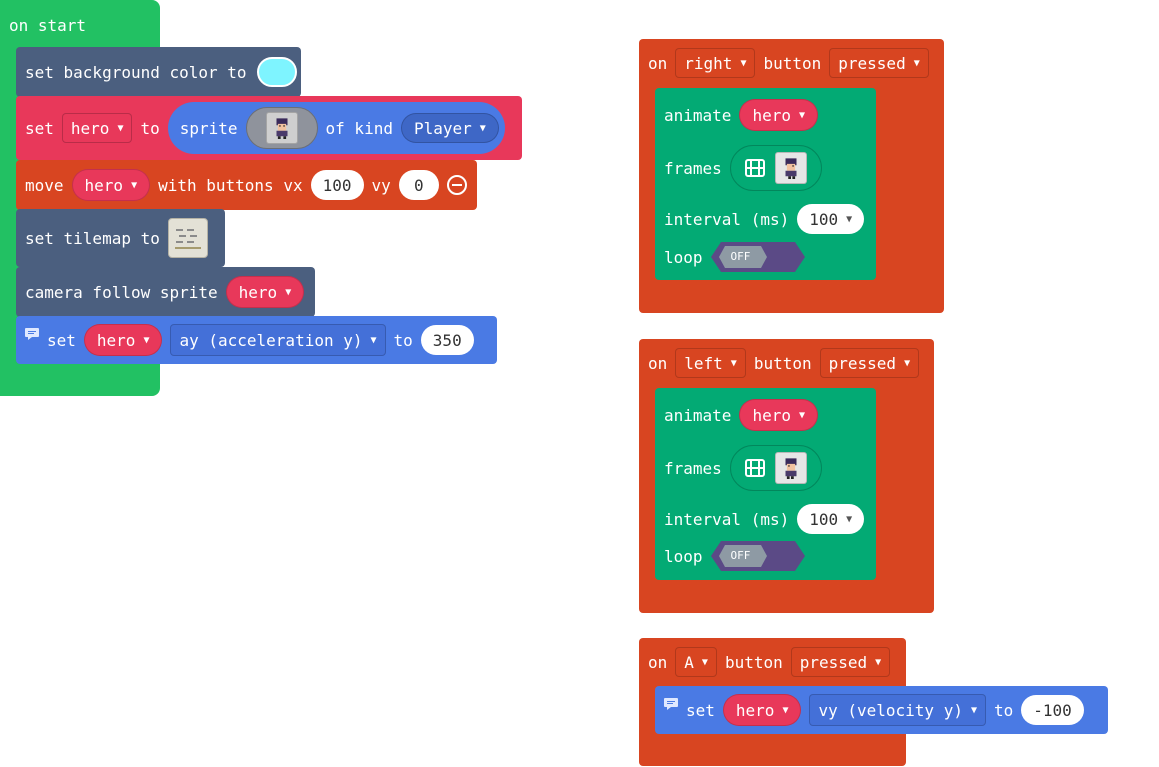 The width and height of the screenshot is (1159, 767). Describe the element at coordinates (276, 72) in the screenshot. I see `color-swatch` at that location.